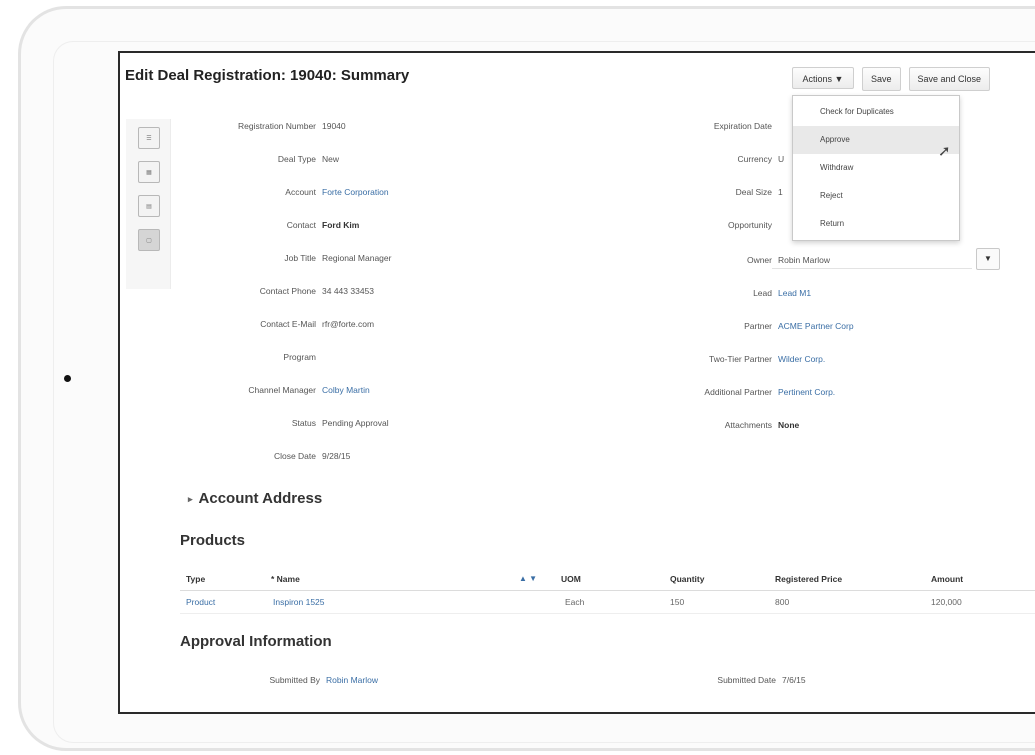  What do you see at coordinates (876, 140) in the screenshot?
I see `menu-item-approve: Approve` at bounding box center [876, 140].